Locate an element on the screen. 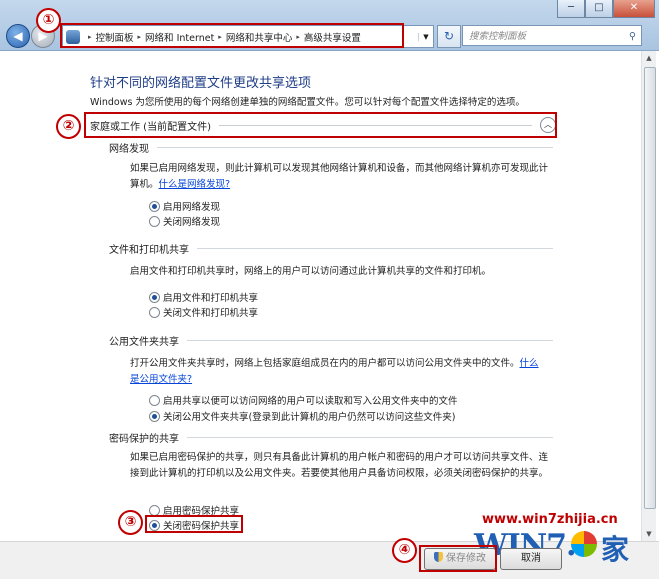  search-icon: ⚲ is located at coordinates (632, 36).